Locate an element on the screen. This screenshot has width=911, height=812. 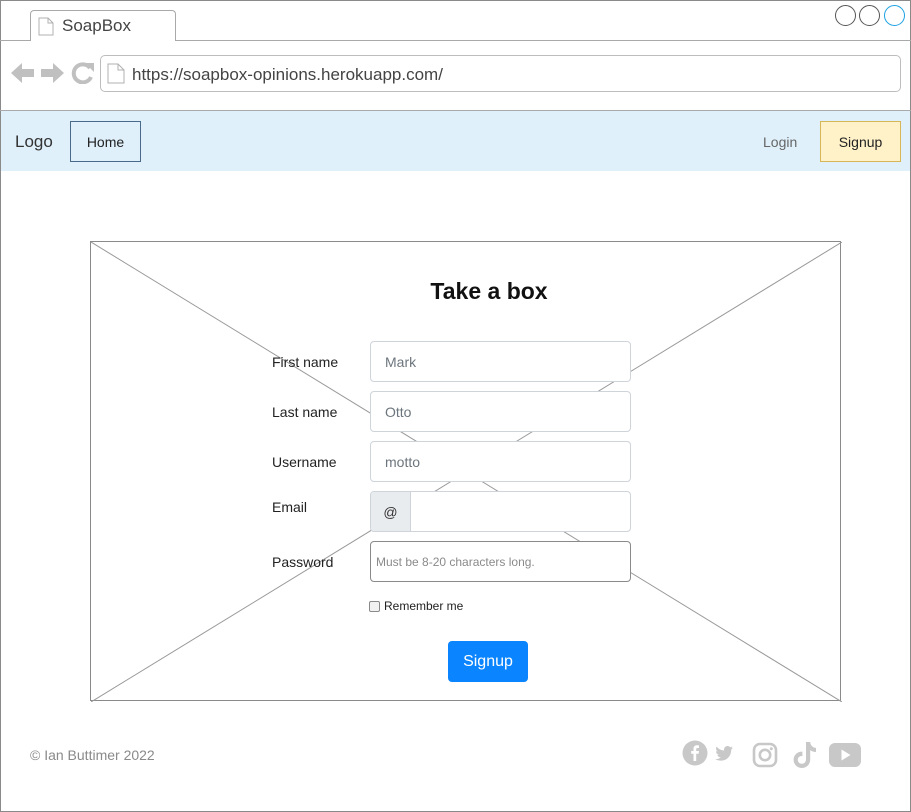
copyright-text: © Ian Buttimer 2022 is located at coordinates (92, 755).